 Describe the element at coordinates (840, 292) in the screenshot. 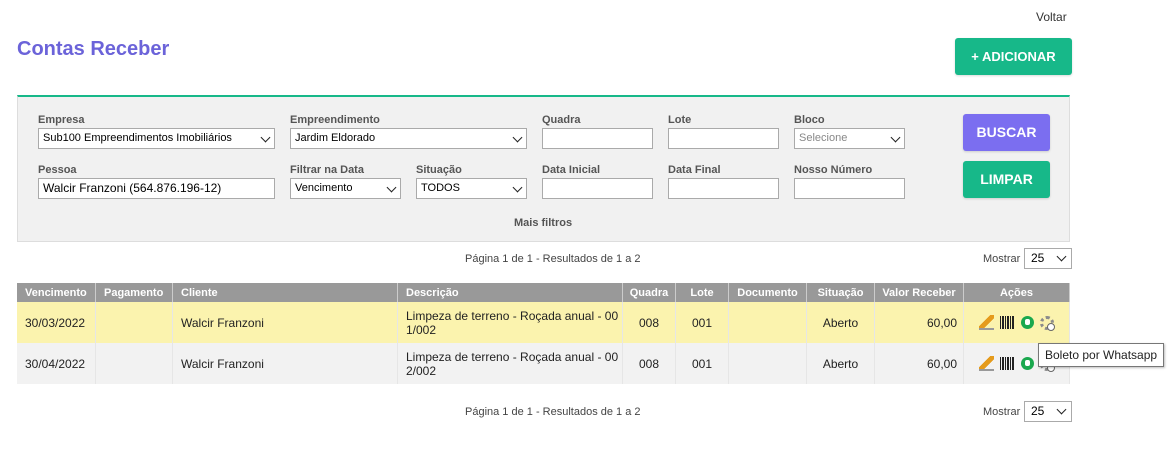

I see `header-situacao: Situação` at that location.